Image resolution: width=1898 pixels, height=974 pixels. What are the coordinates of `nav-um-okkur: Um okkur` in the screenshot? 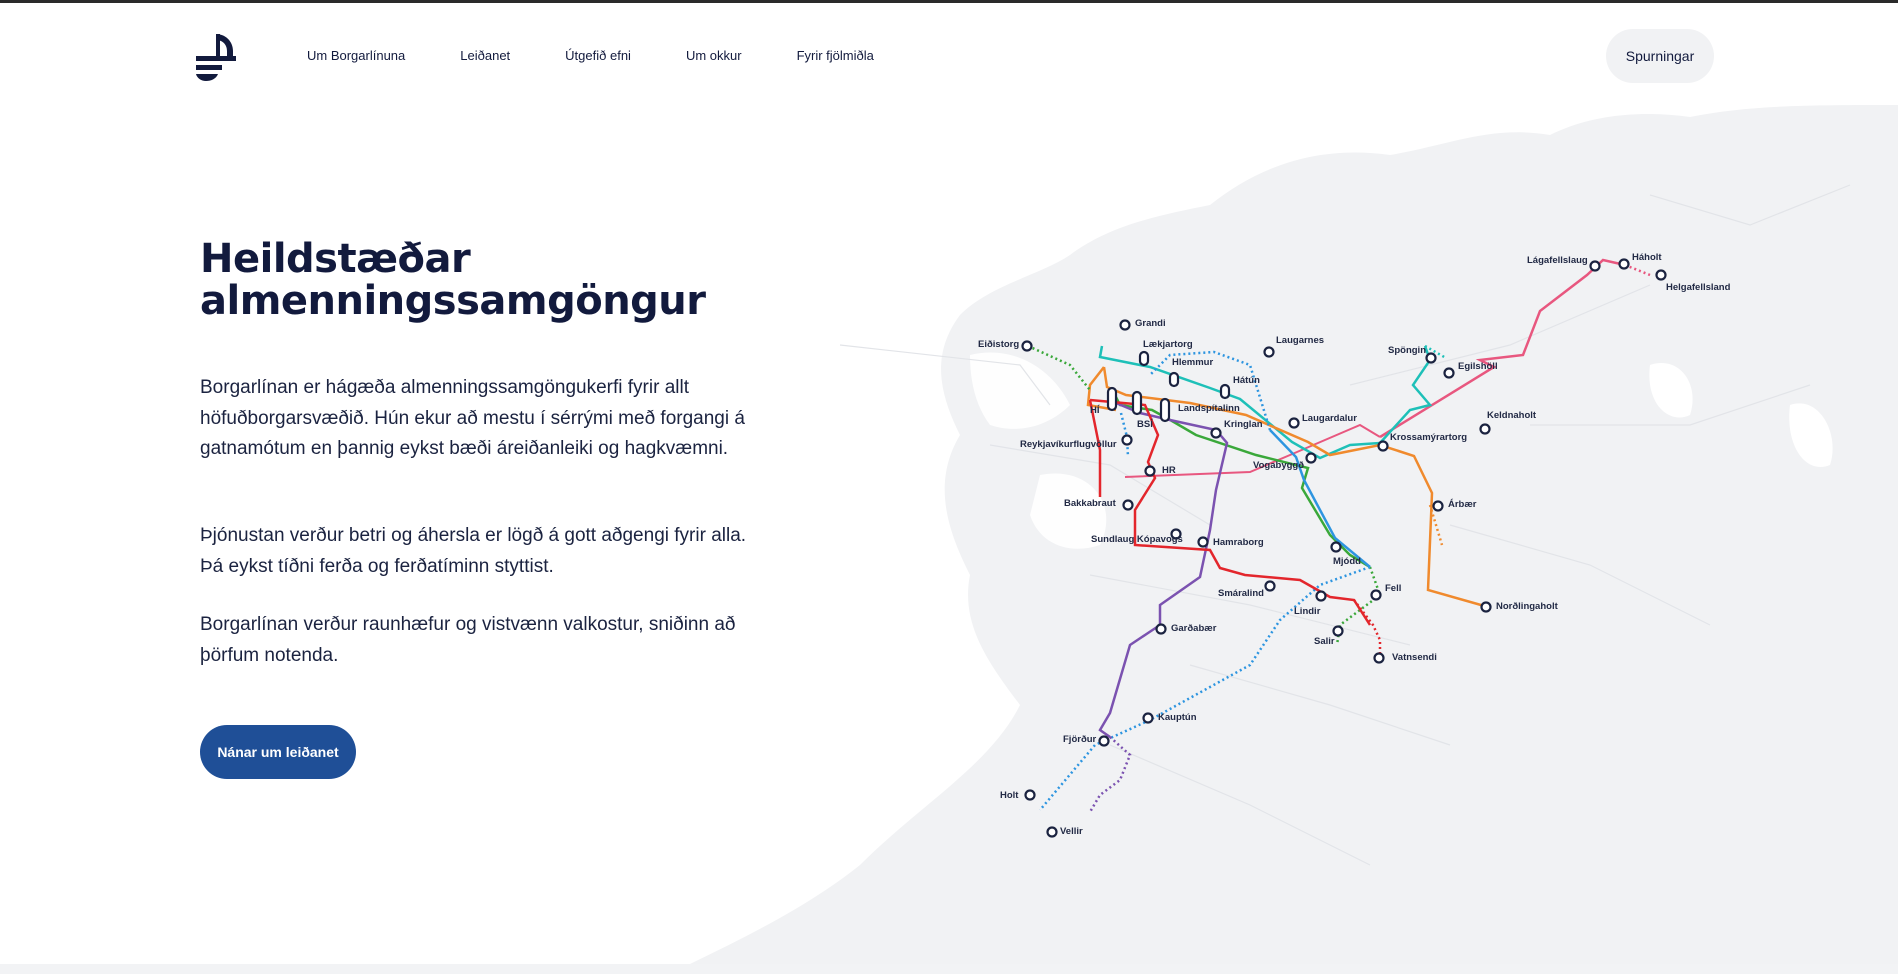 It's located at (714, 55).